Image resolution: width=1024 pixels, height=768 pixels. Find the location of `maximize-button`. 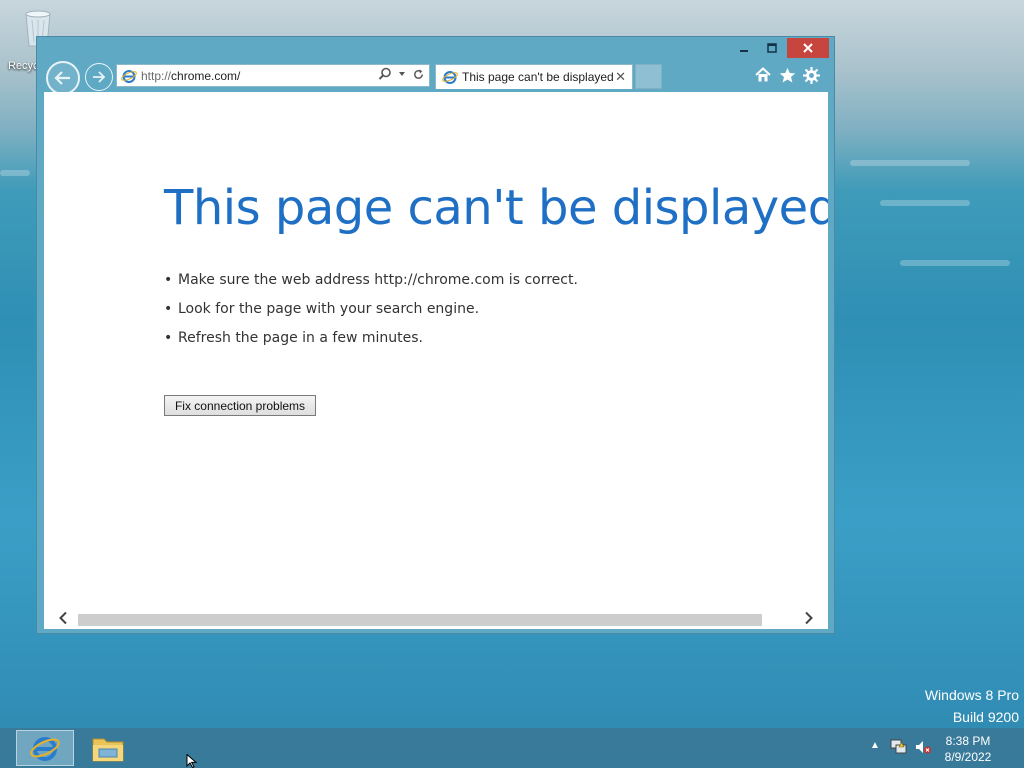

maximize-button is located at coordinates (772, 48).